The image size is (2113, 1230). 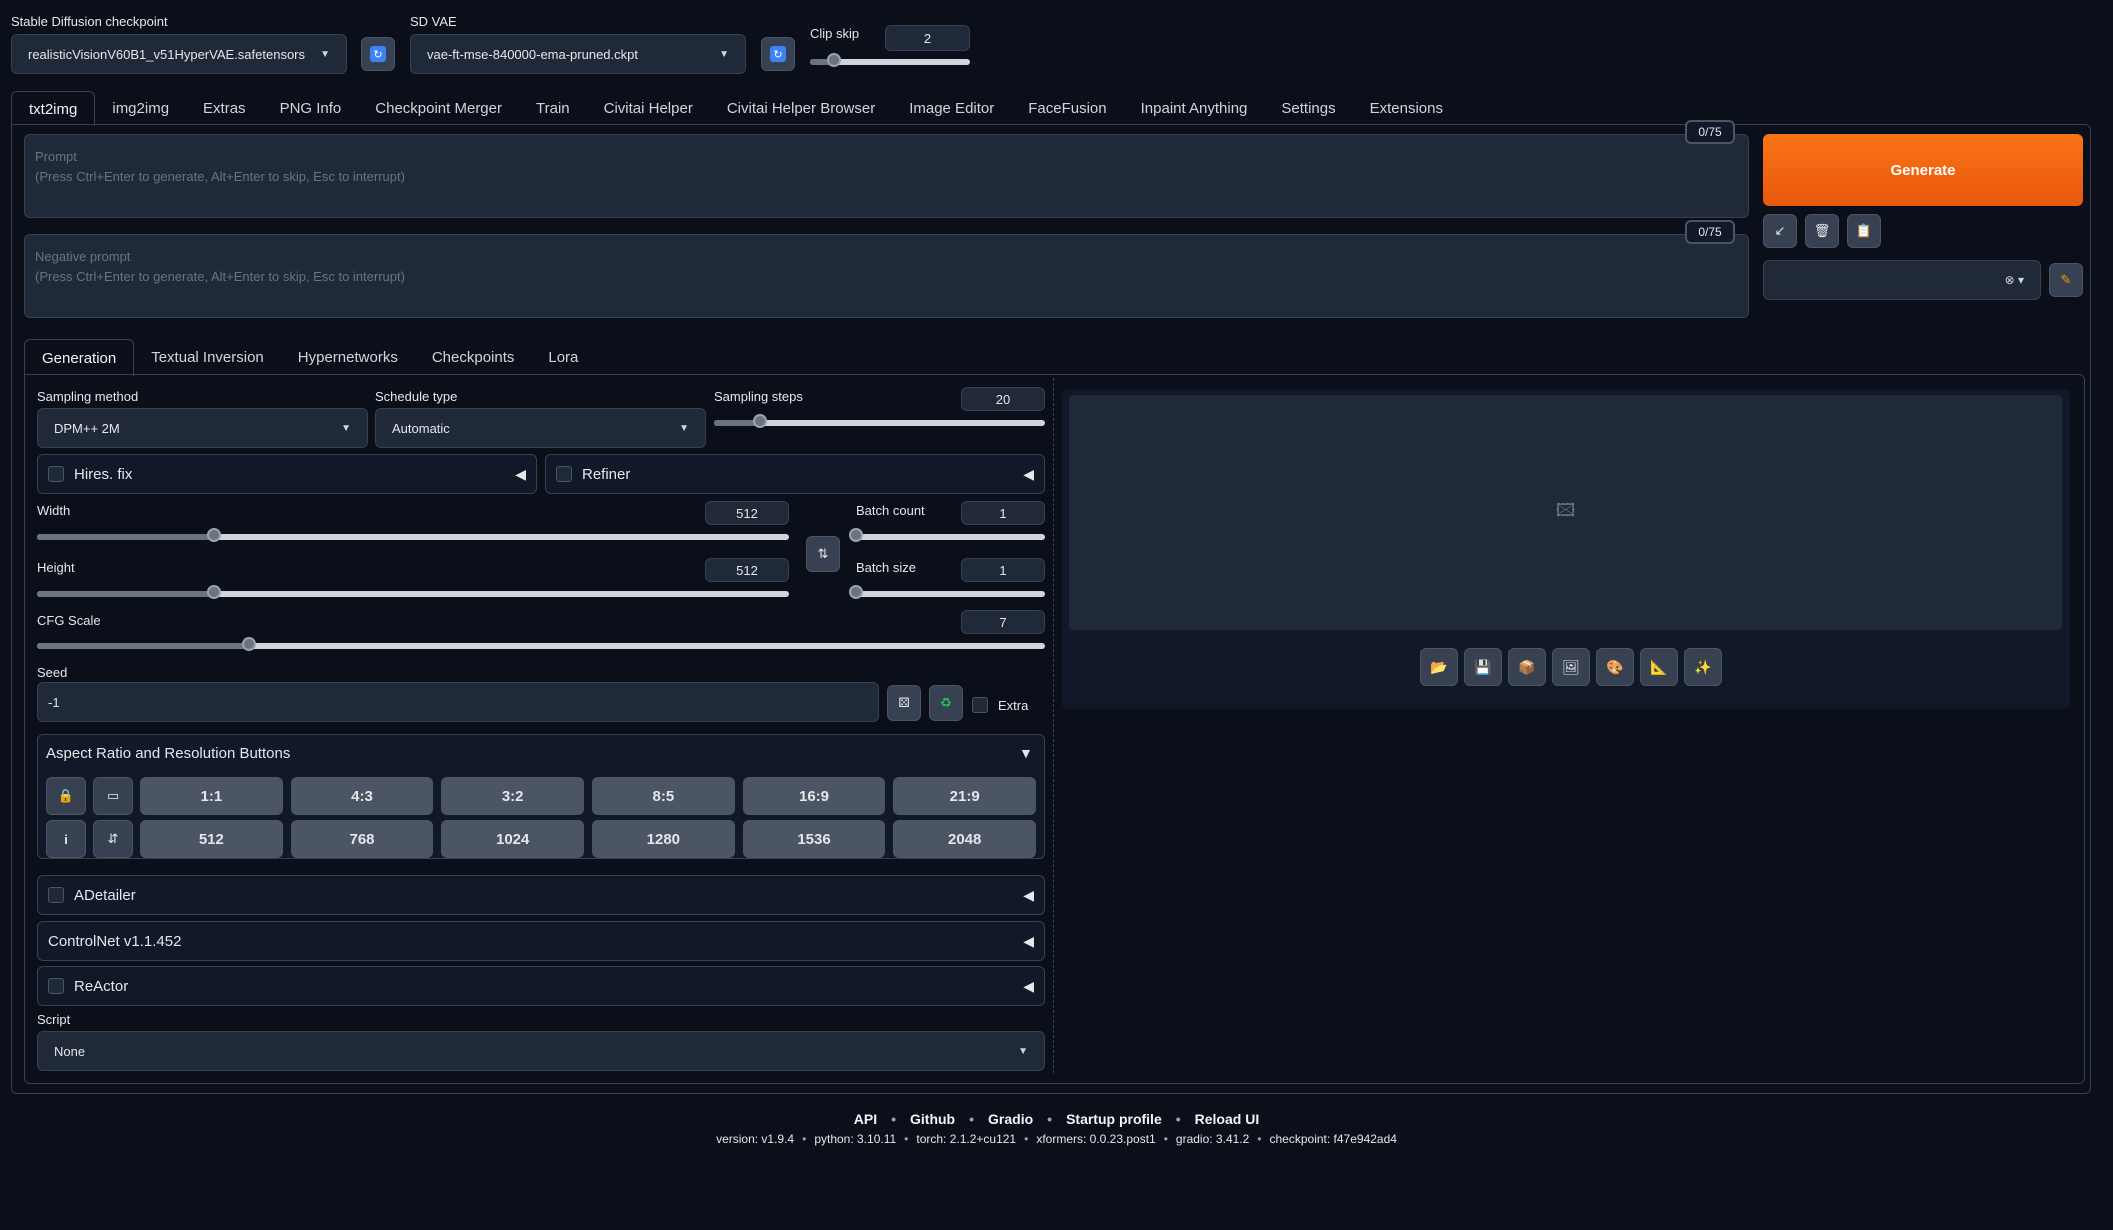 What do you see at coordinates (1439, 667) in the screenshot?
I see `open-folder-button: 📂` at bounding box center [1439, 667].